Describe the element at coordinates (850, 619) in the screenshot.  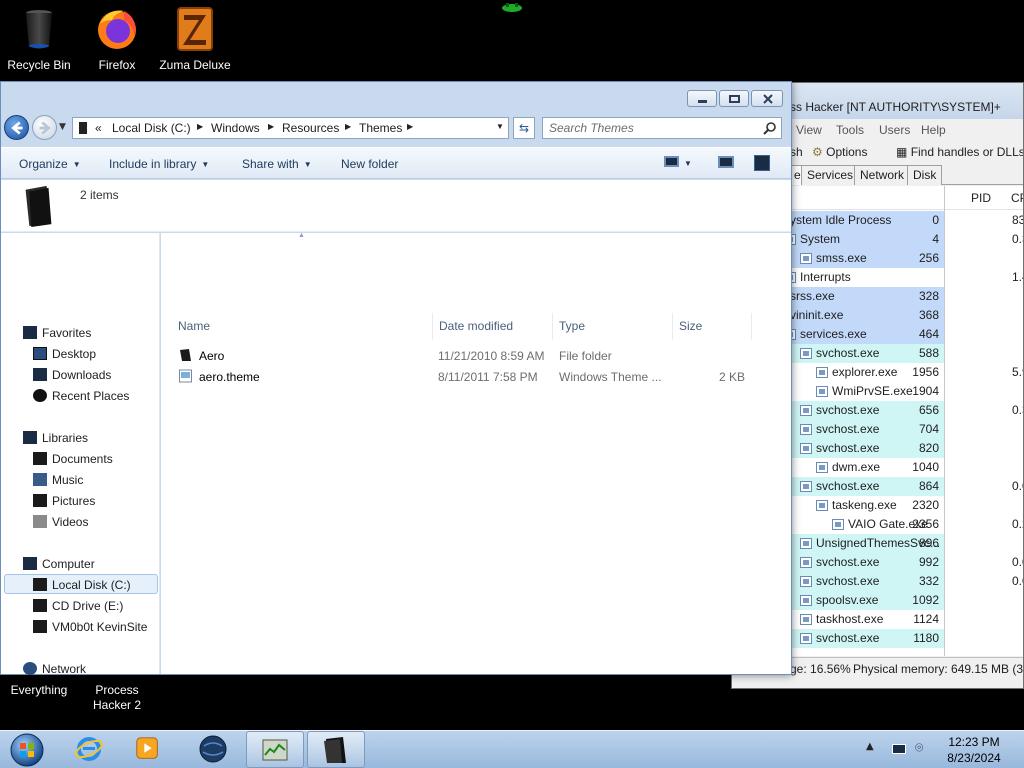
I see `process-name: taskhost.exe` at that location.